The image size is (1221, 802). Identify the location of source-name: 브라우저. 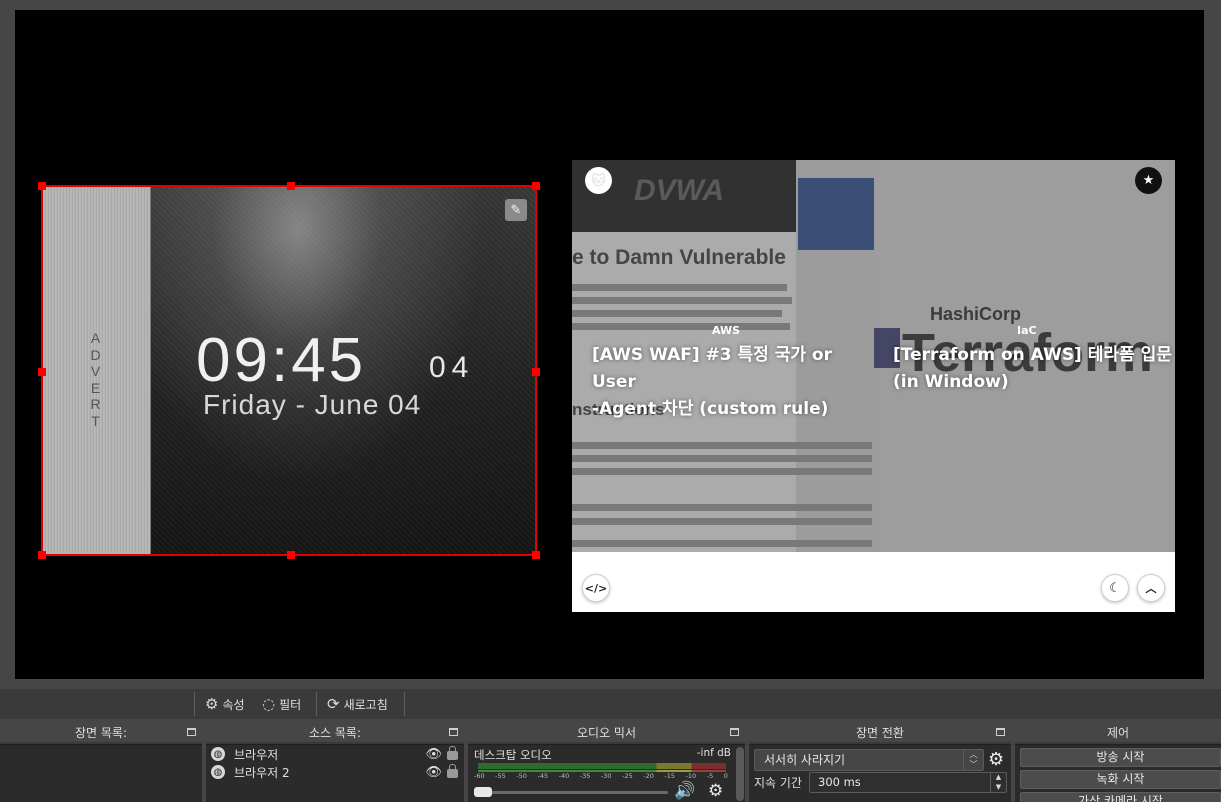
(256, 754).